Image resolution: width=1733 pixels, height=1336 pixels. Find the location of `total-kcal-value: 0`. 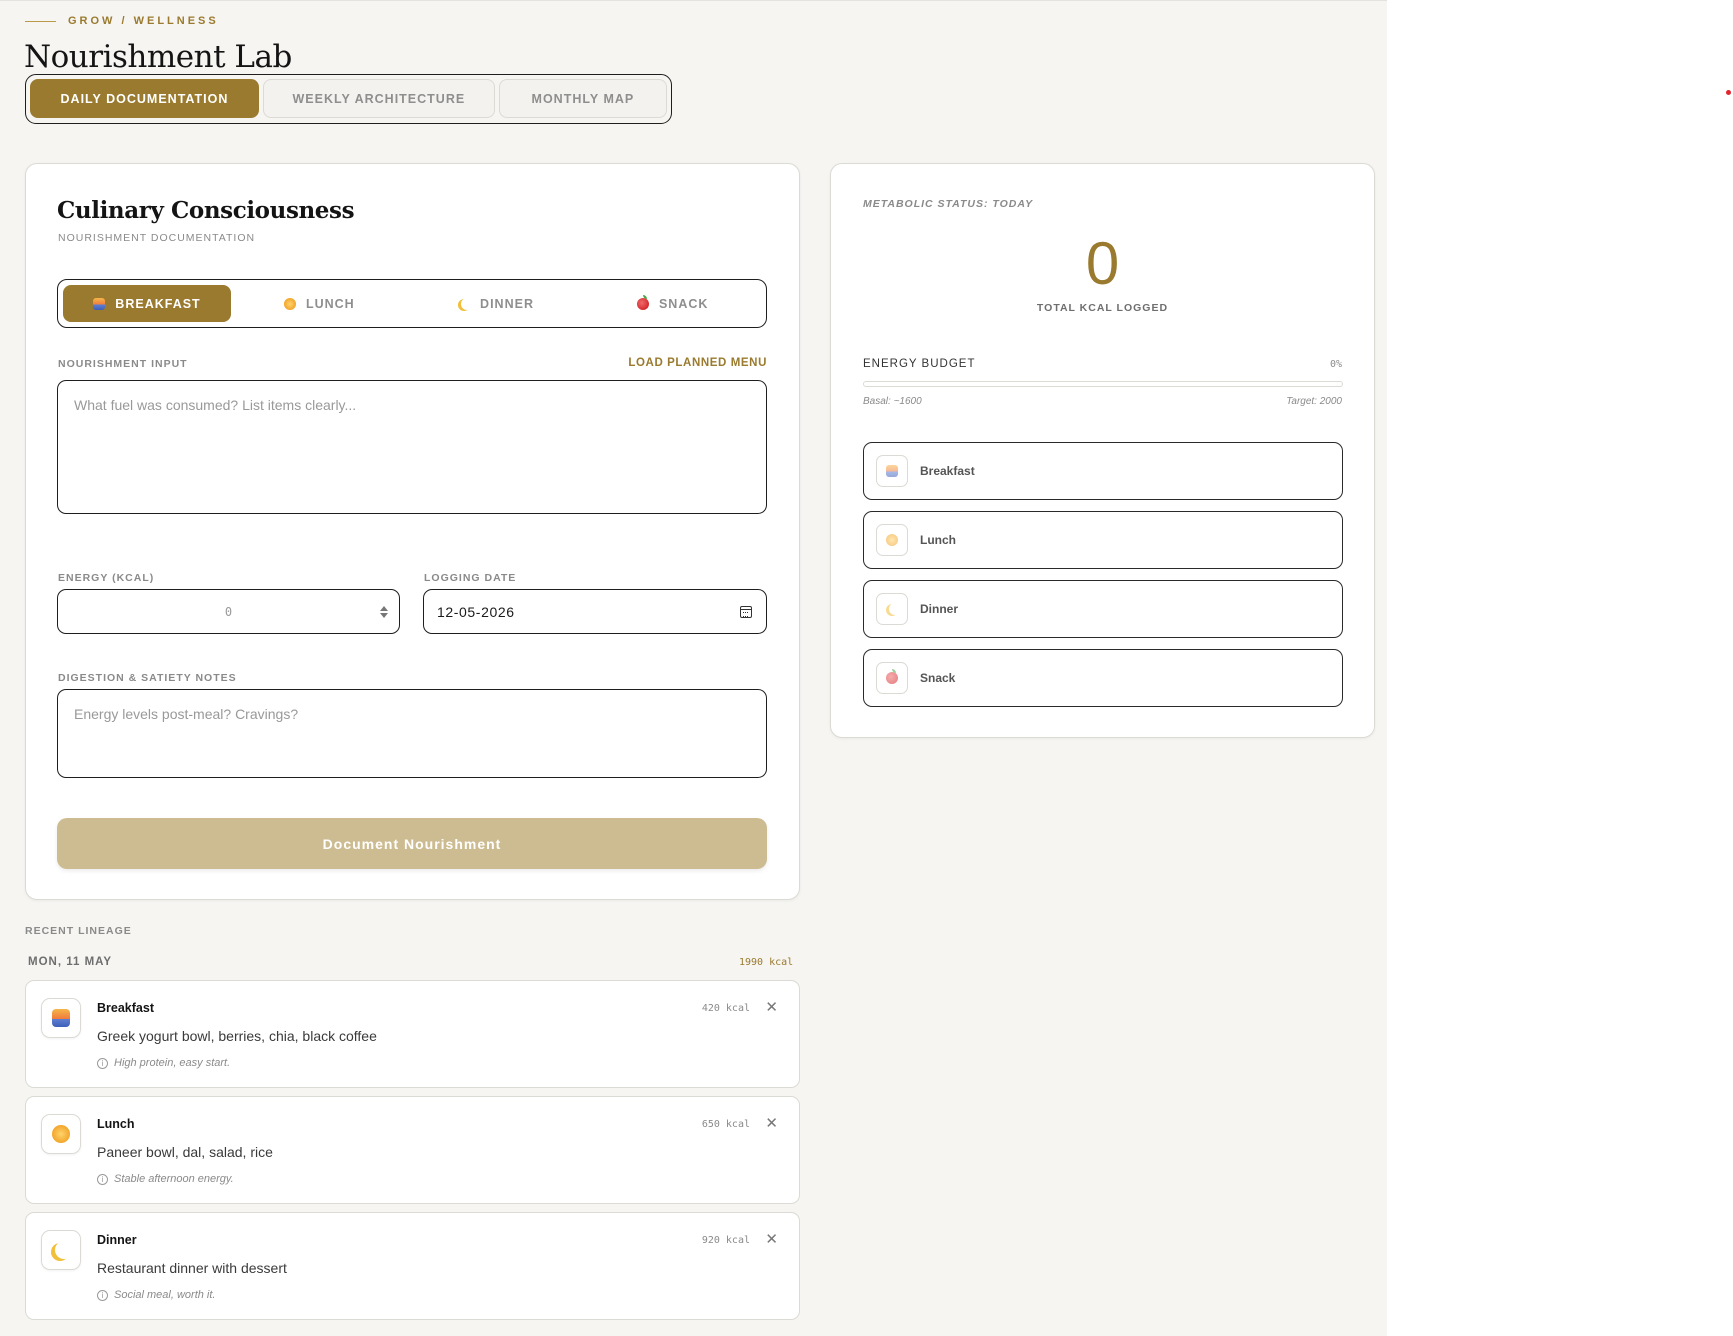

total-kcal-value: 0 is located at coordinates (1102, 263).